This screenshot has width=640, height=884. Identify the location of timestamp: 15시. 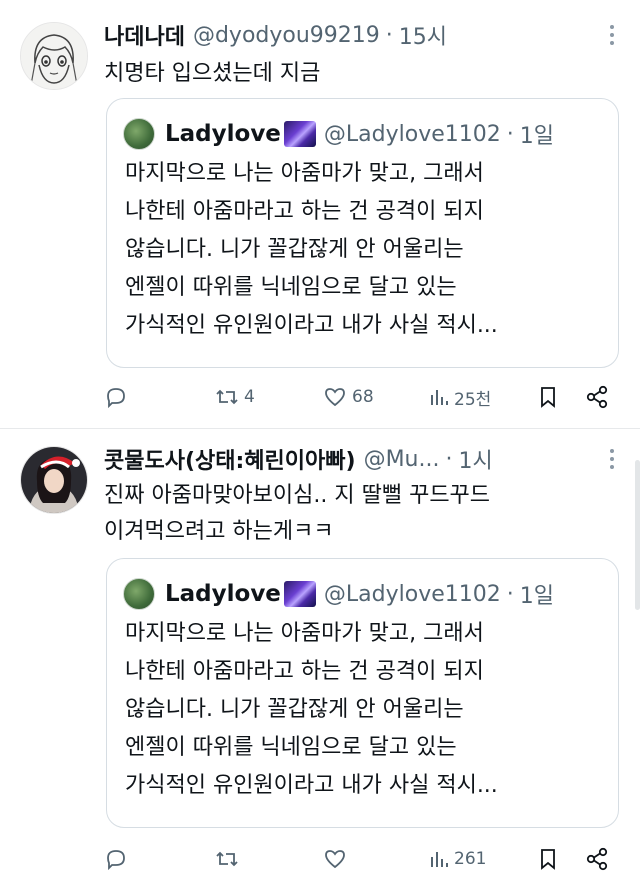
(423, 35).